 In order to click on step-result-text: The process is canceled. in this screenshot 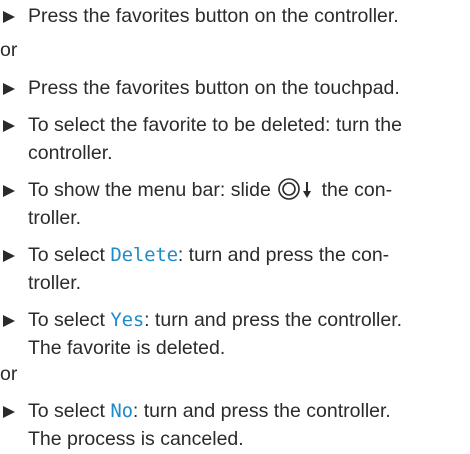, I will do `click(136, 439)`.